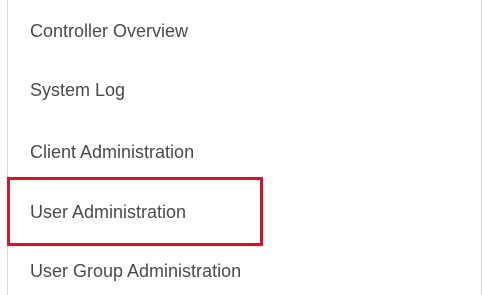 Image resolution: width=483 pixels, height=295 pixels. I want to click on menu-item-controller-overview: Controller Overview, so click(109, 31).